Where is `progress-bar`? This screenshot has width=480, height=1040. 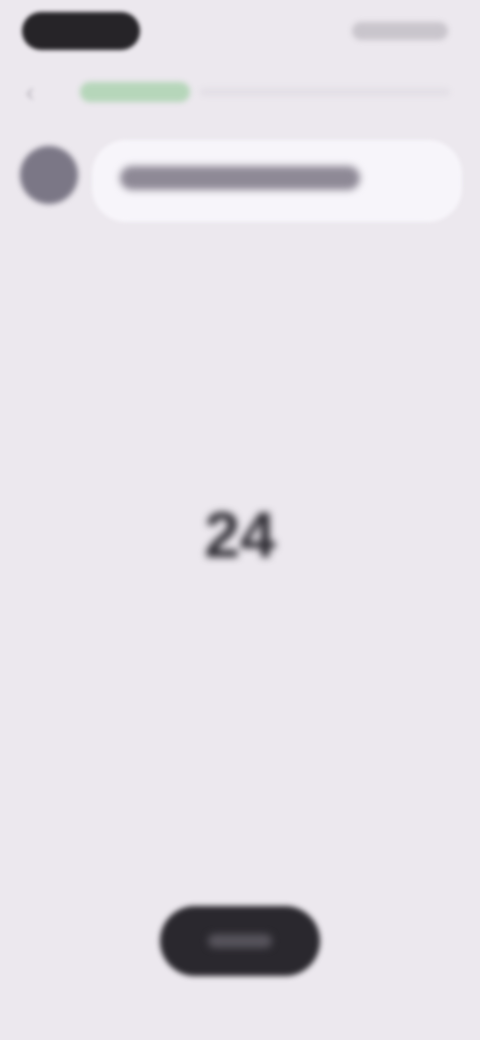
progress-bar is located at coordinates (325, 92).